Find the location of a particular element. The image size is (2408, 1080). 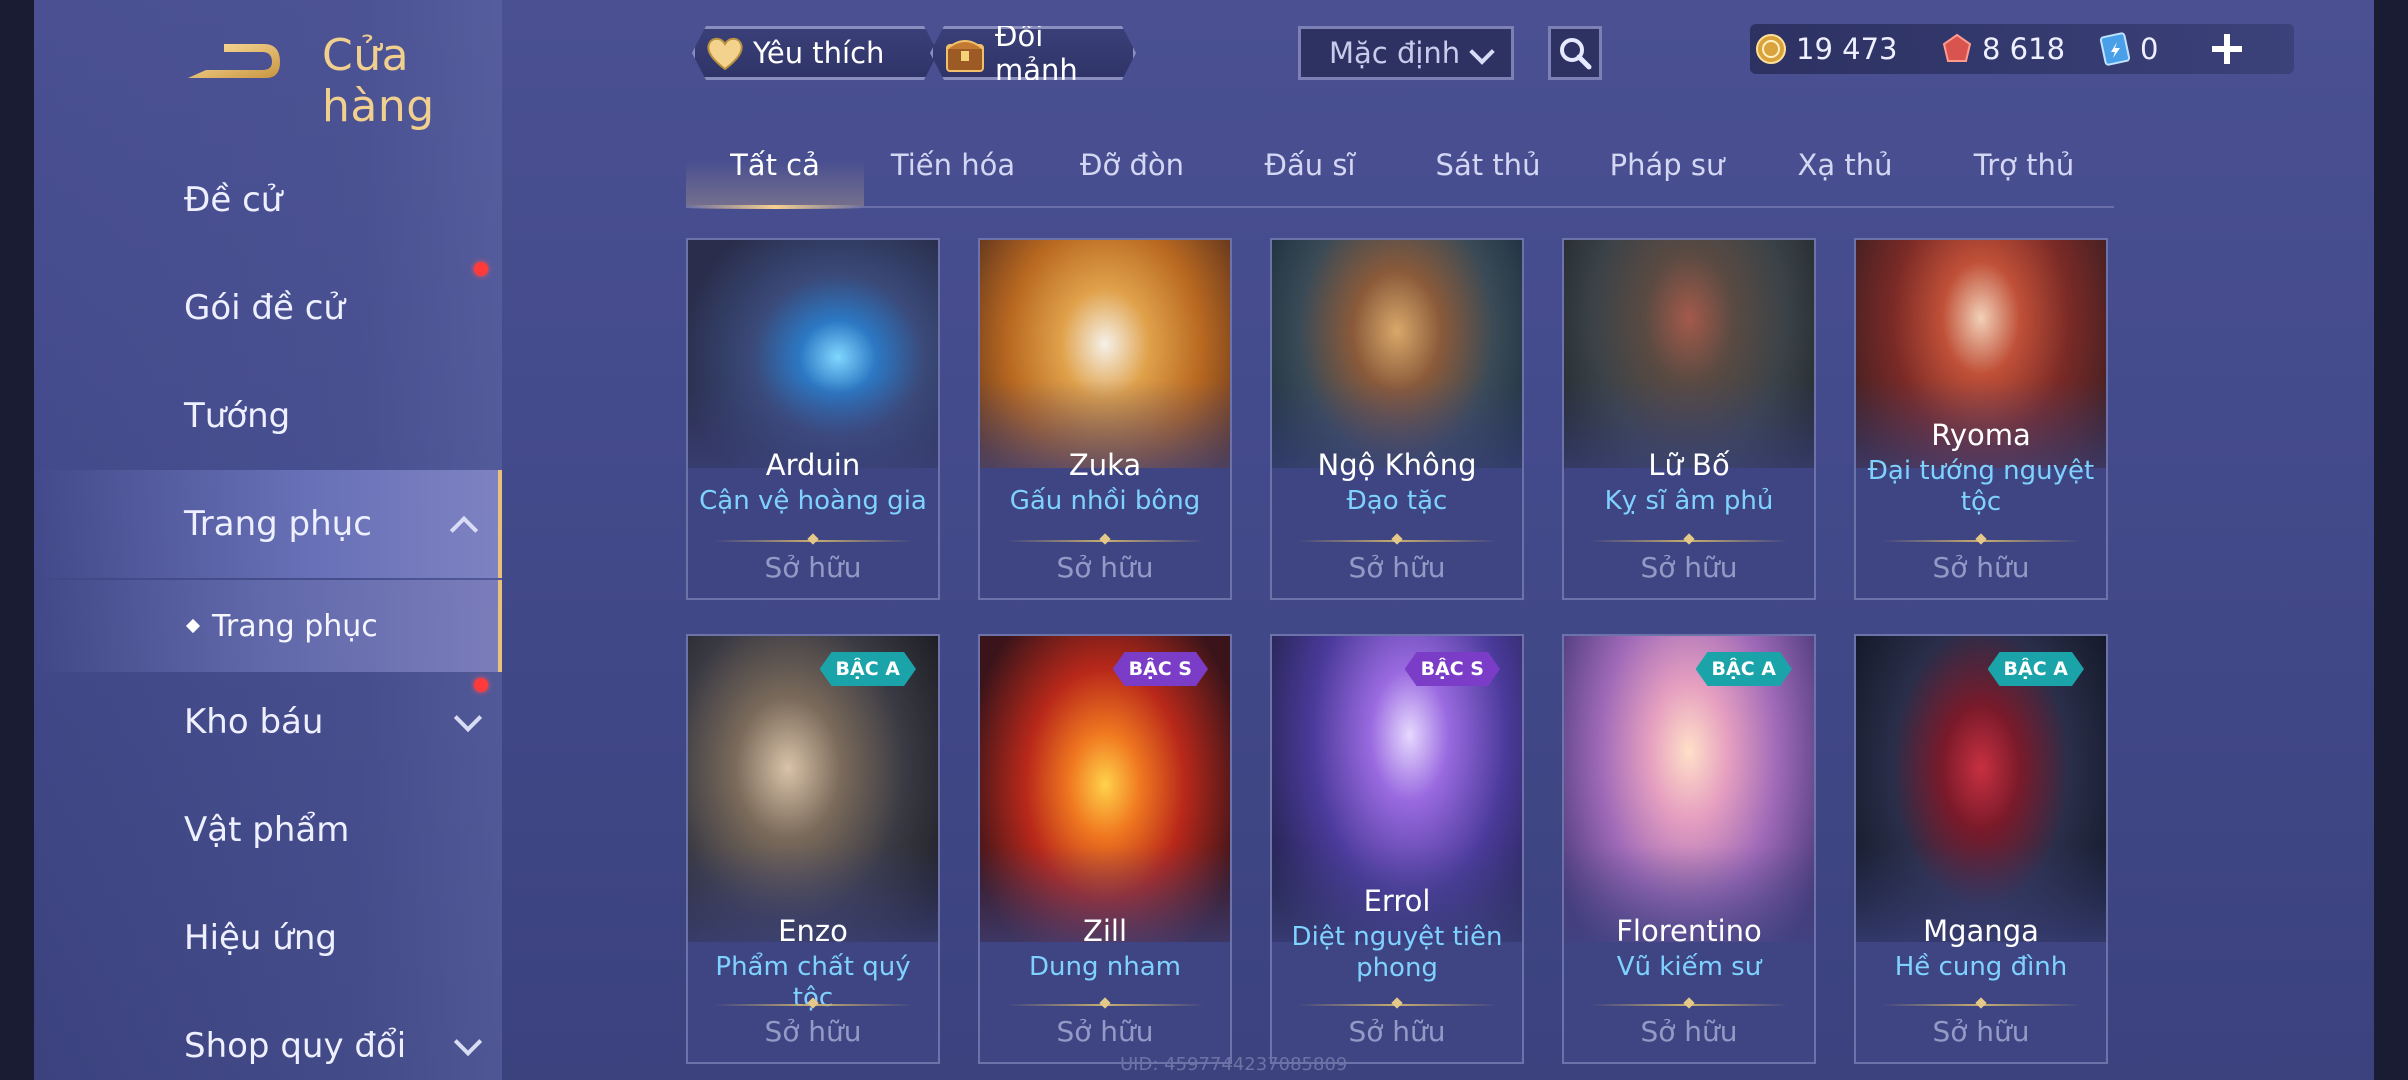

search-button is located at coordinates (1575, 53).